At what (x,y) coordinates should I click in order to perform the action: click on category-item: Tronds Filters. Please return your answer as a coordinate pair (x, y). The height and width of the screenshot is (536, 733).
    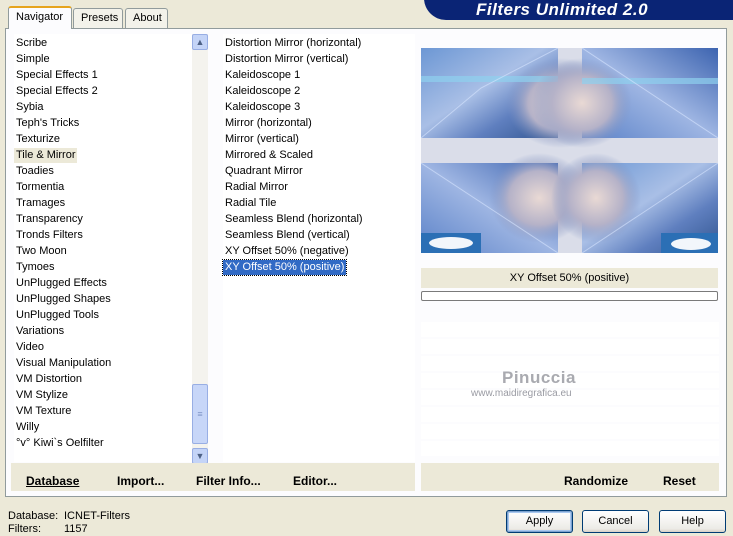
    Looking at the image, I should click on (49, 235).